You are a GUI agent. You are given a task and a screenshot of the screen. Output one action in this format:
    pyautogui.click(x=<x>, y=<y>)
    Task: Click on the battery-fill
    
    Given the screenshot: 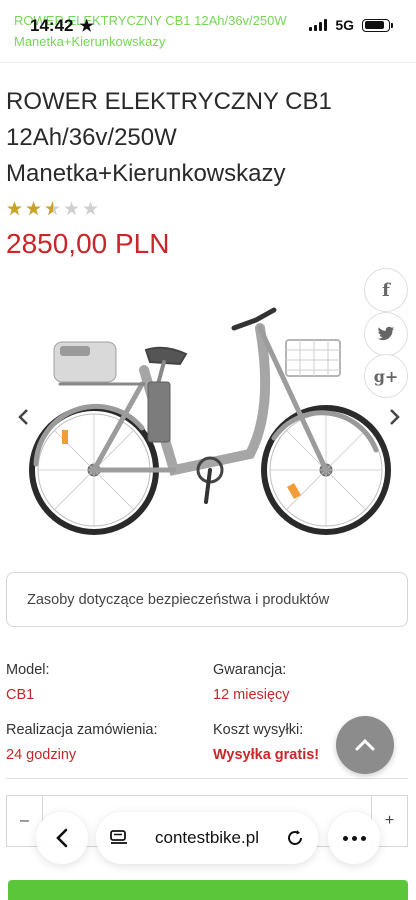 What is the action you would take?
    pyautogui.click(x=374, y=25)
    